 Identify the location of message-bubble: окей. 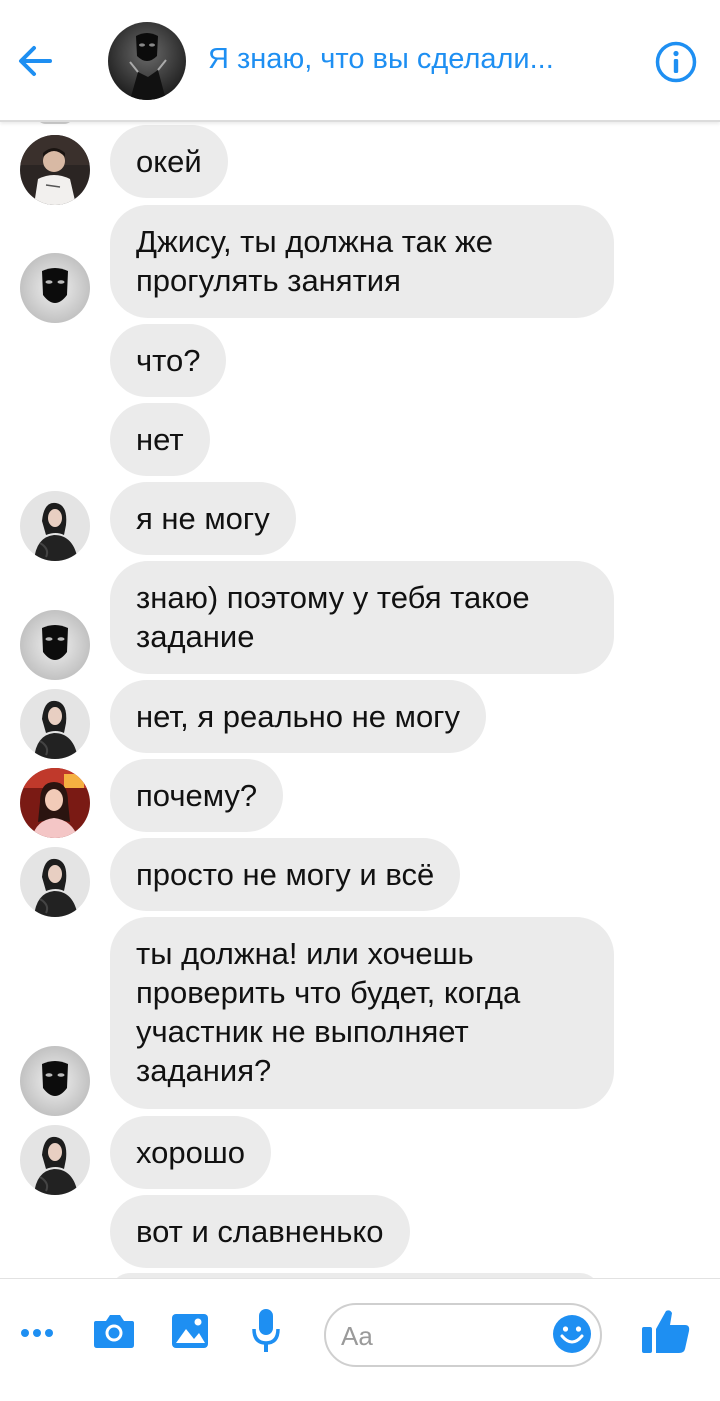
(169, 161).